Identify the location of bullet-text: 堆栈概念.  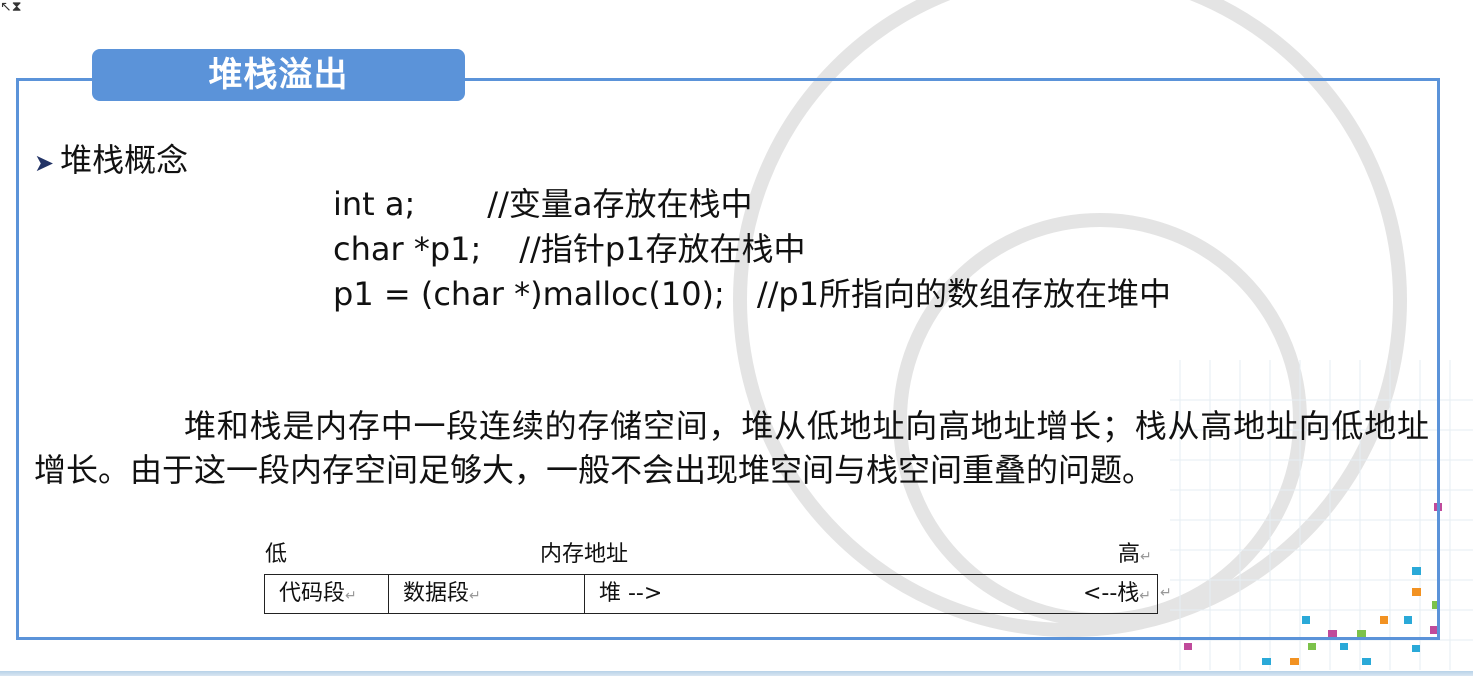
(124, 160).